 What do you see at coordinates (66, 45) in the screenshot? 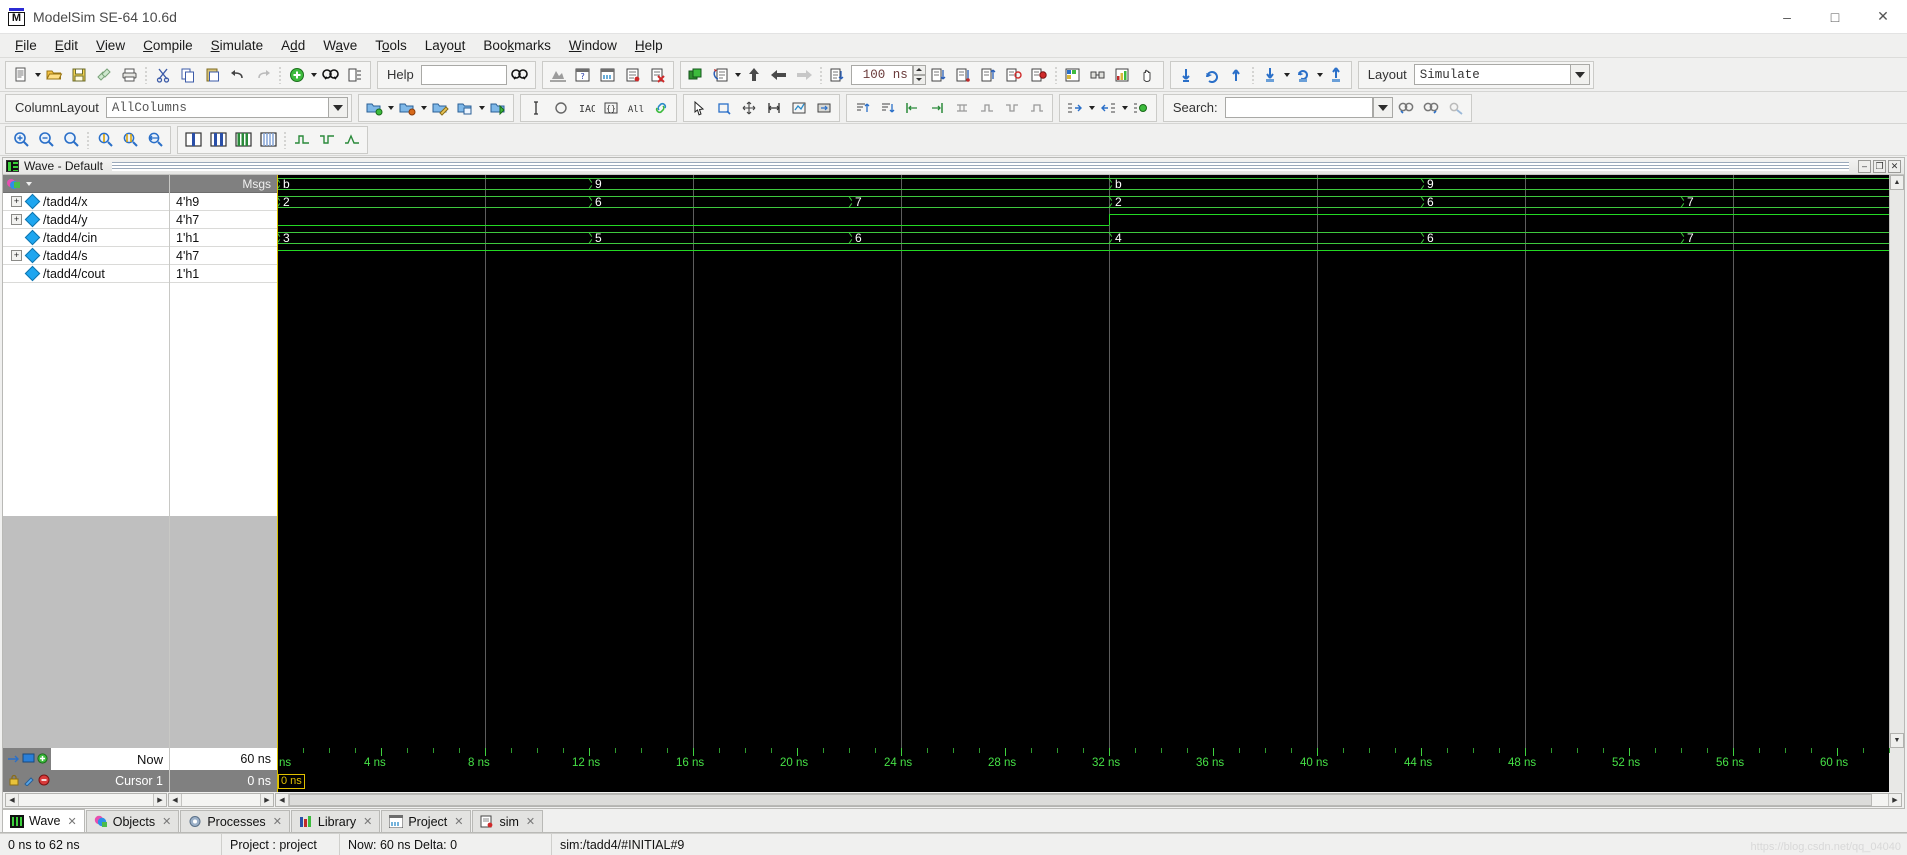
I see `menu-edit: Edit` at bounding box center [66, 45].